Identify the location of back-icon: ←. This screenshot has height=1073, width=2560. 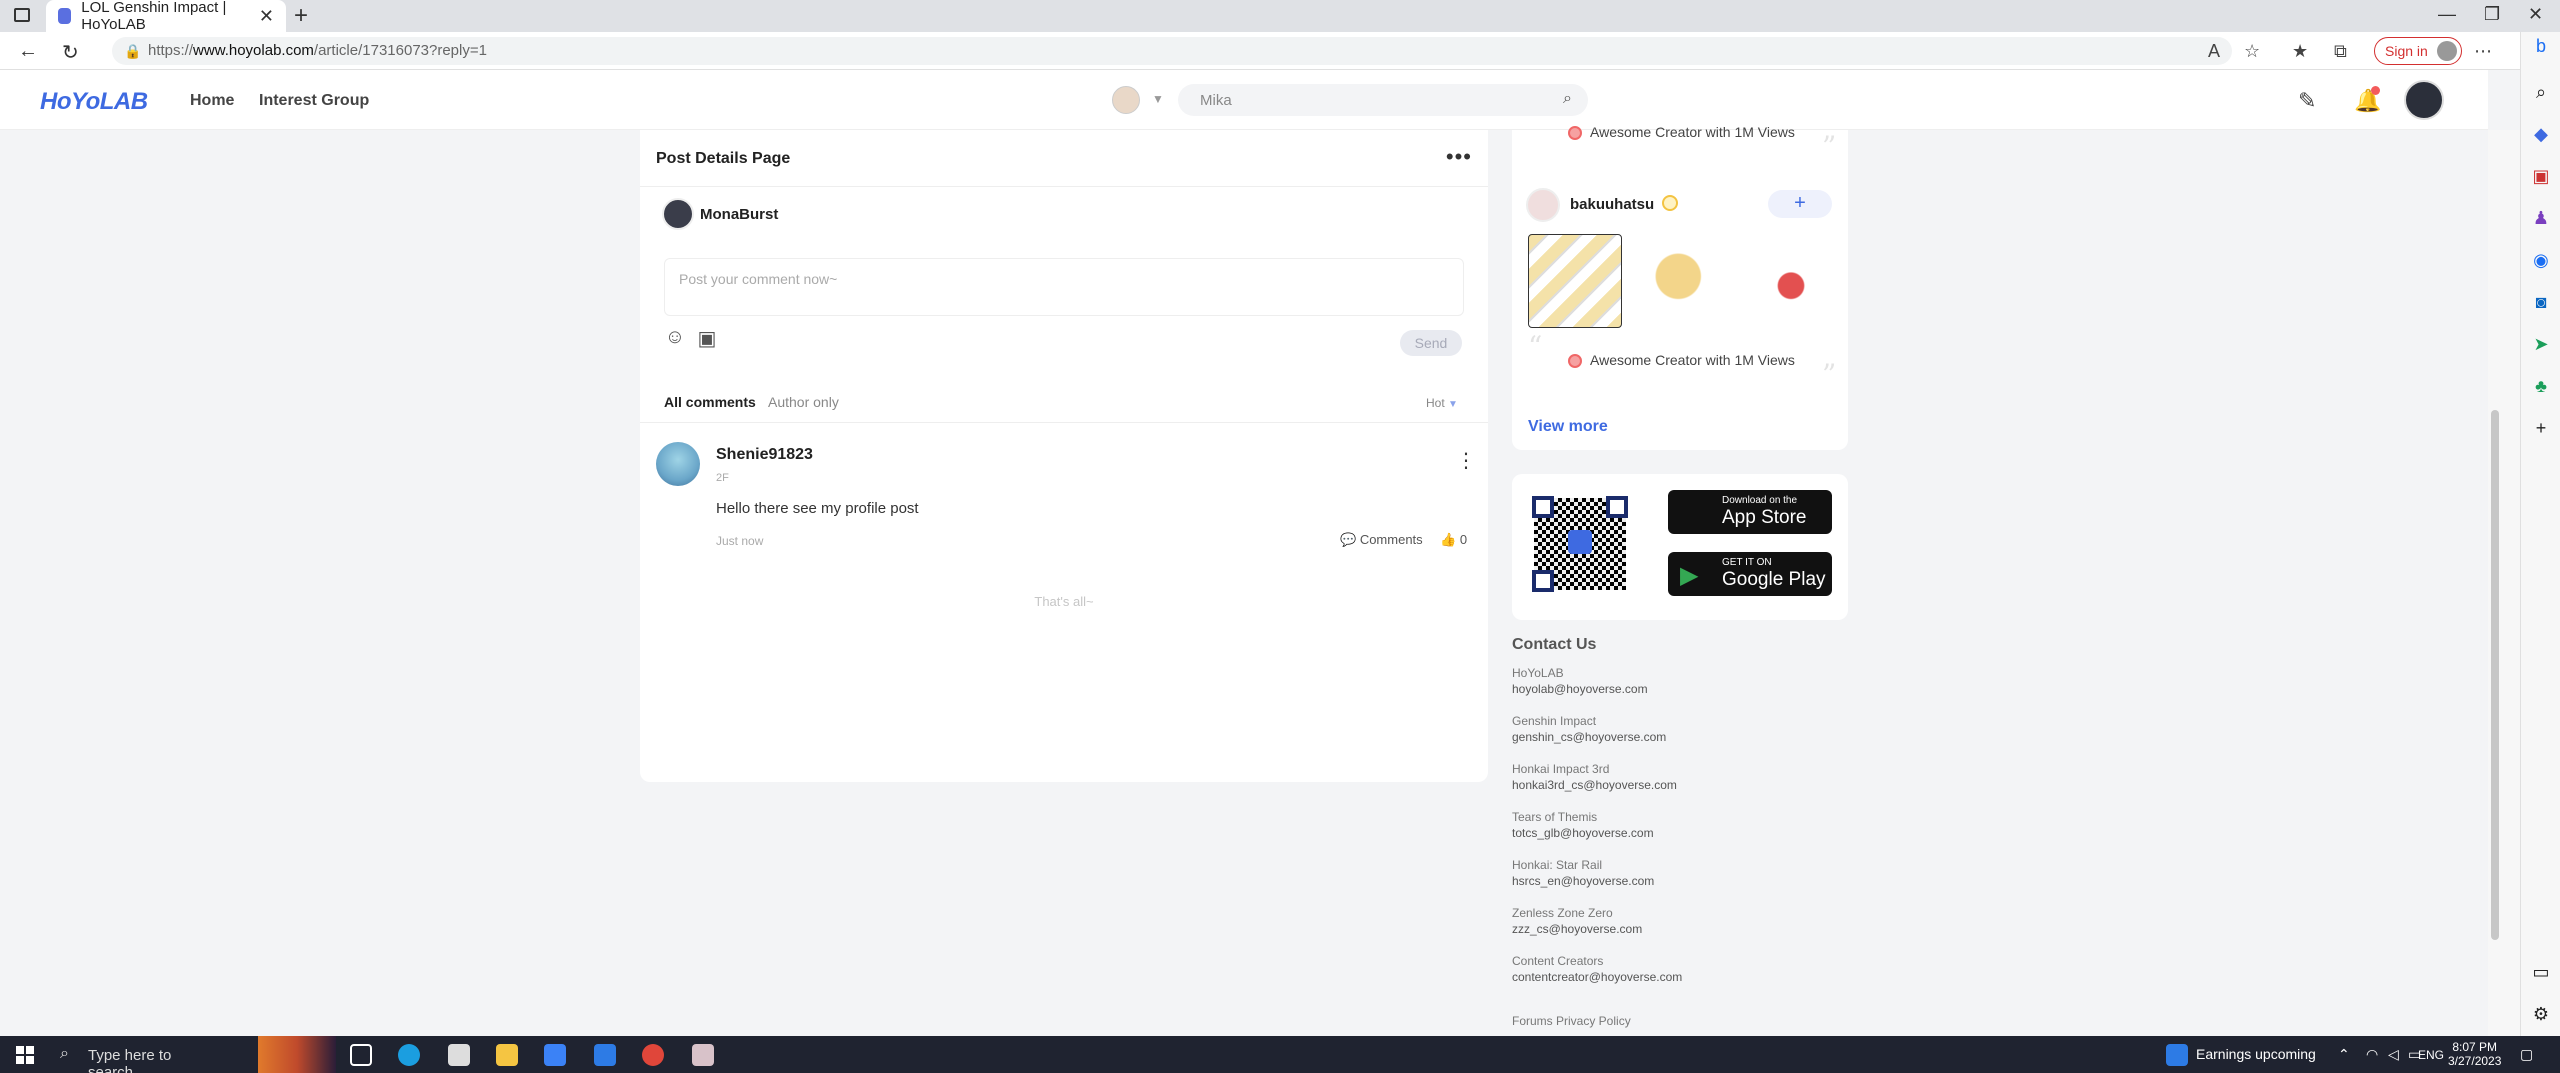
(28, 51).